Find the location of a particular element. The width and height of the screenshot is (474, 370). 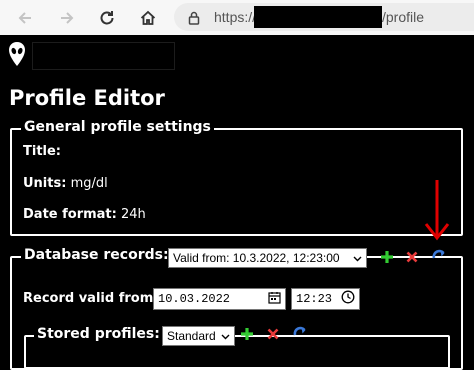

record-valid-from-row: Record valid from: is located at coordinates (90, 298).